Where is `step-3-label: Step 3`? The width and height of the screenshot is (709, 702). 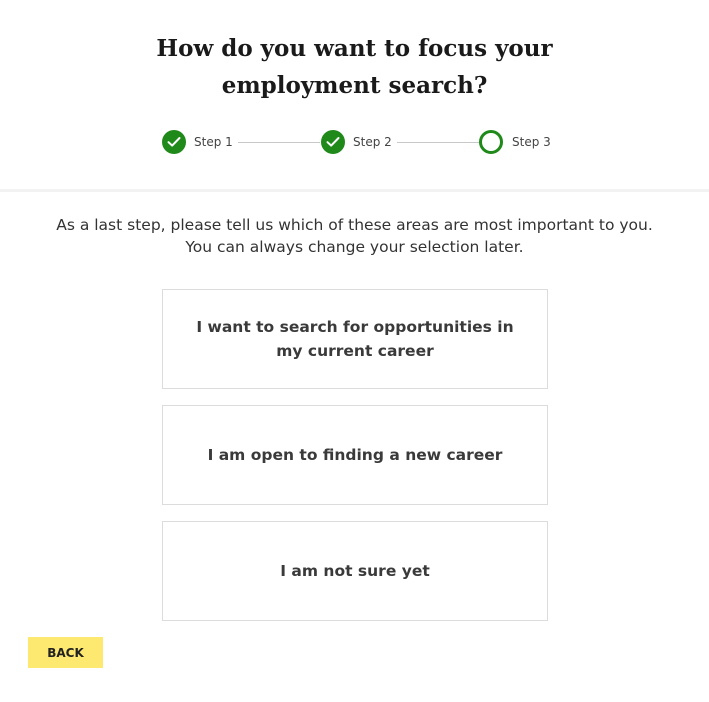
step-3-label: Step 3 is located at coordinates (531, 142).